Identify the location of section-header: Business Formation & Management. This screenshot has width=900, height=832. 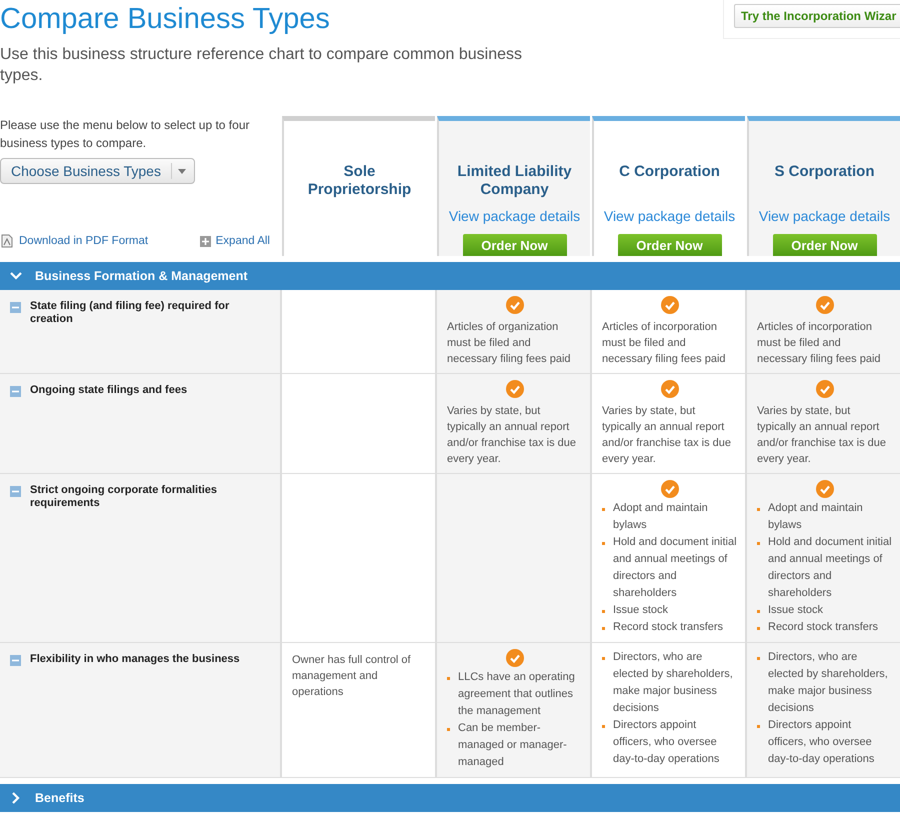
(450, 276).